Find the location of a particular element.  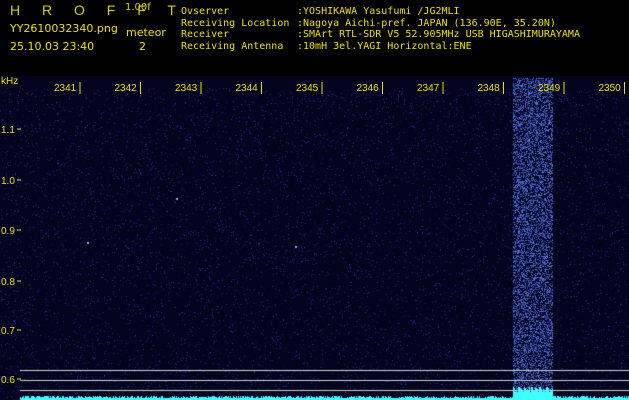

station-row-observer: Ovserver :YOSHIKAWA Yasufumi /JG2MLI is located at coordinates (380, 12).